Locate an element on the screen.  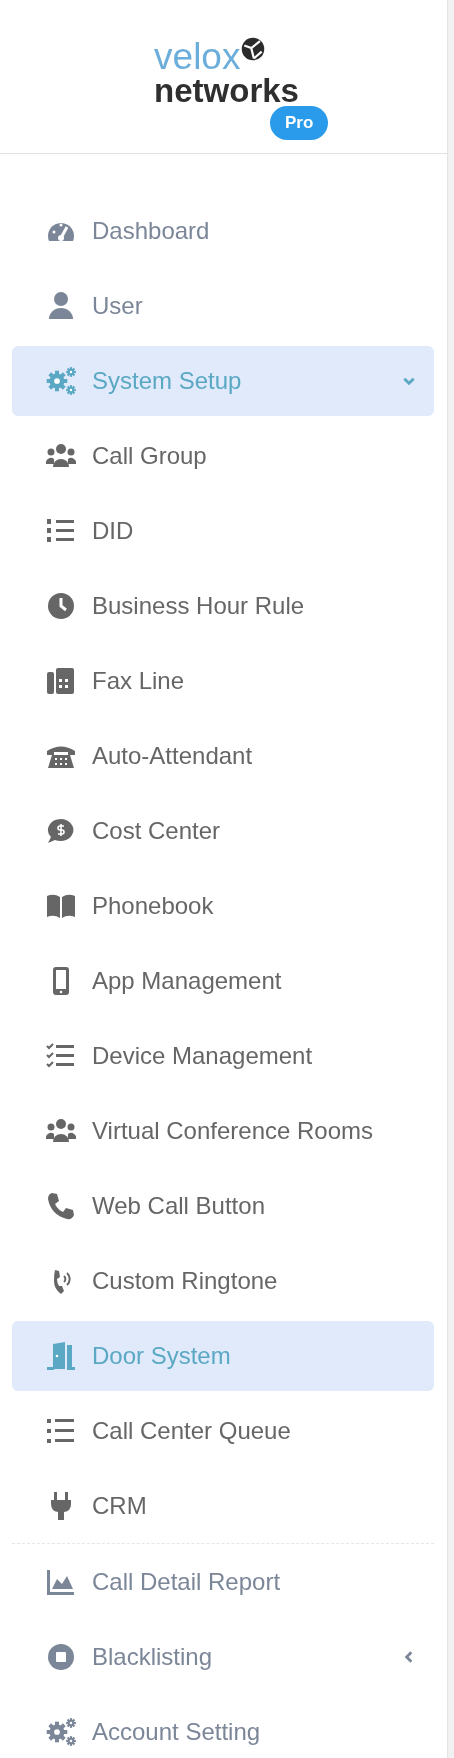
money-bubble-icon is located at coordinates (61, 831).